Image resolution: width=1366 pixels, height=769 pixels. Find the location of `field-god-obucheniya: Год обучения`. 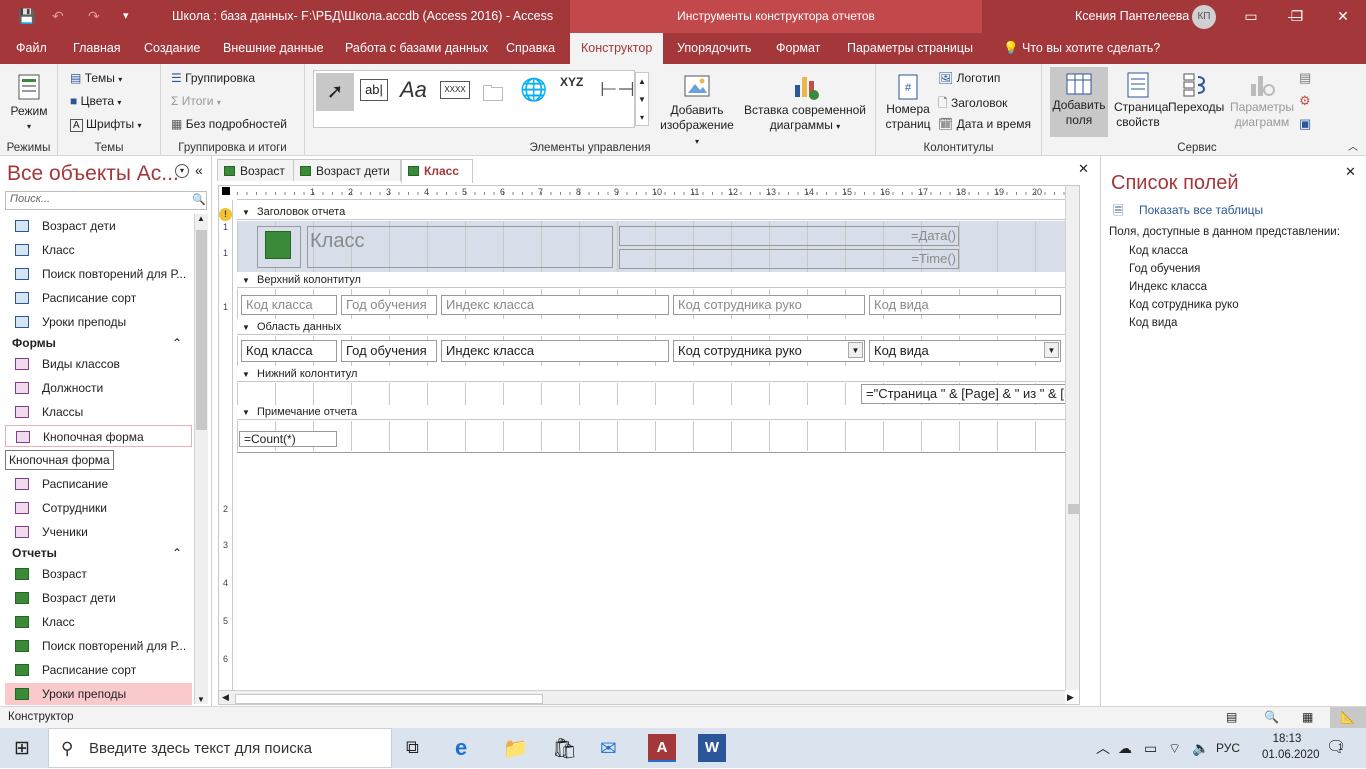

field-god-obucheniya: Год обучения is located at coordinates (389, 351).